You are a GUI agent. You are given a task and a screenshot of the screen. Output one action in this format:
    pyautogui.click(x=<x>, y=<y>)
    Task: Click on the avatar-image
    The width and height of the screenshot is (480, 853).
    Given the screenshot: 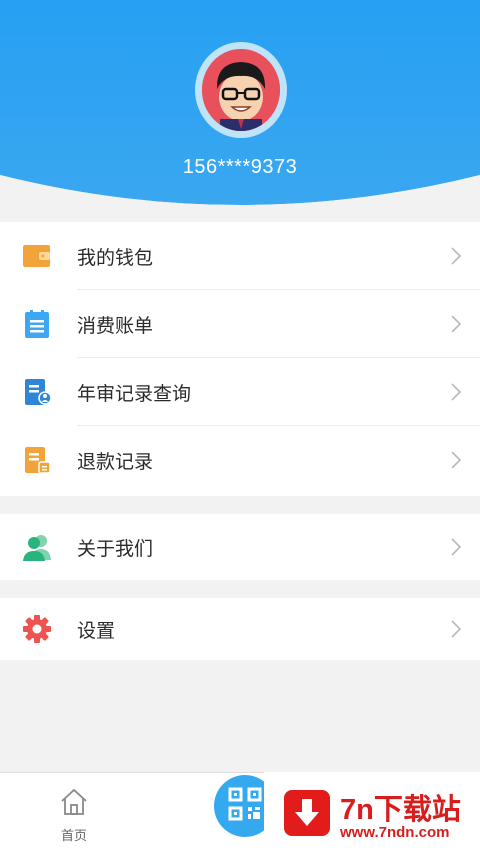 What is the action you would take?
    pyautogui.click(x=241, y=90)
    